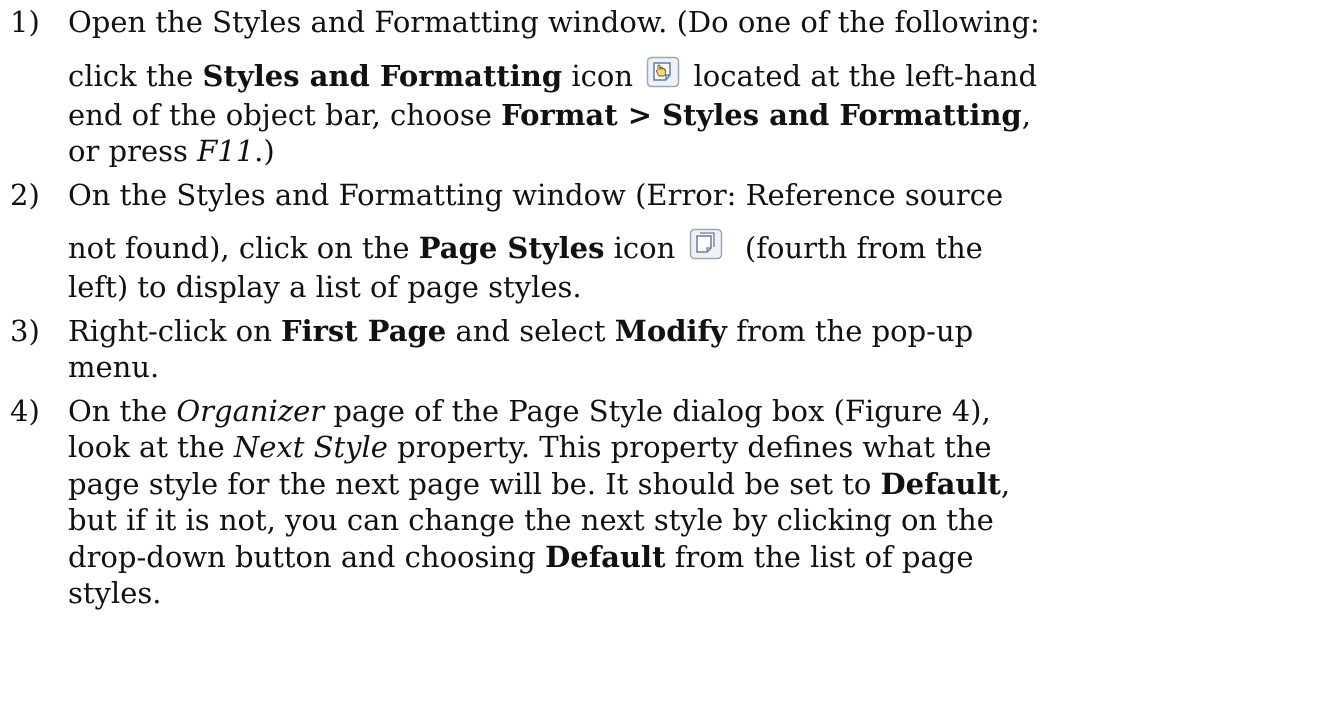 This screenshot has height=724, width=1335. What do you see at coordinates (264, 151) in the screenshot?
I see `text-run: .)` at bounding box center [264, 151].